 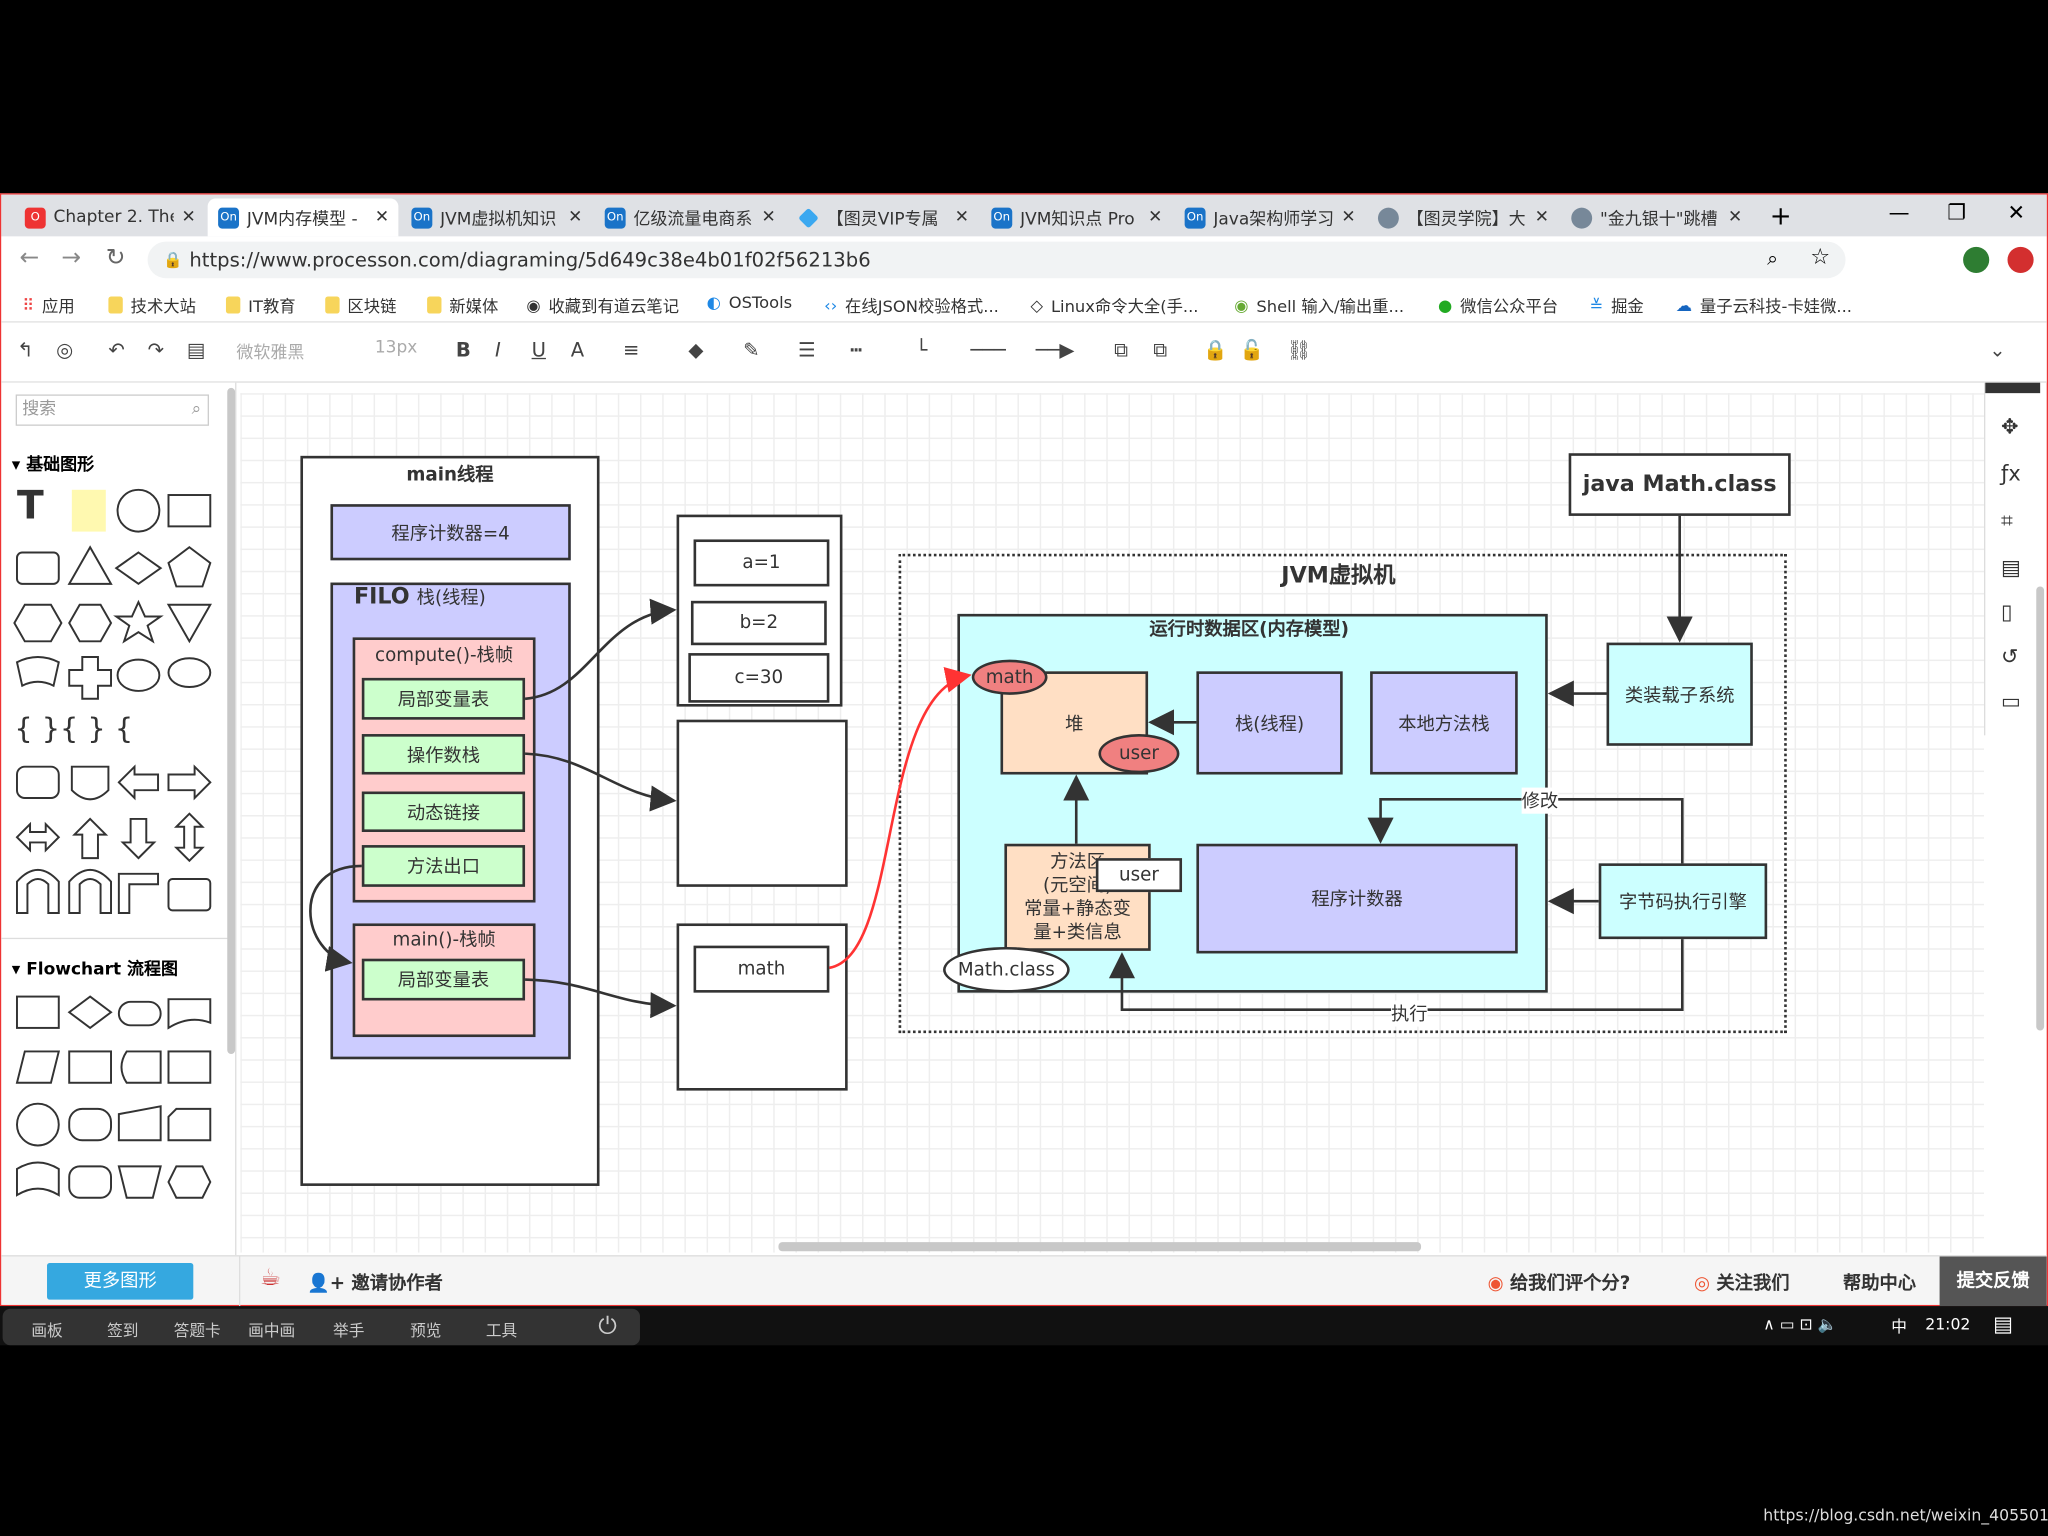 What do you see at coordinates (577, 350) in the screenshot?
I see `font-color-icon: A` at bounding box center [577, 350].